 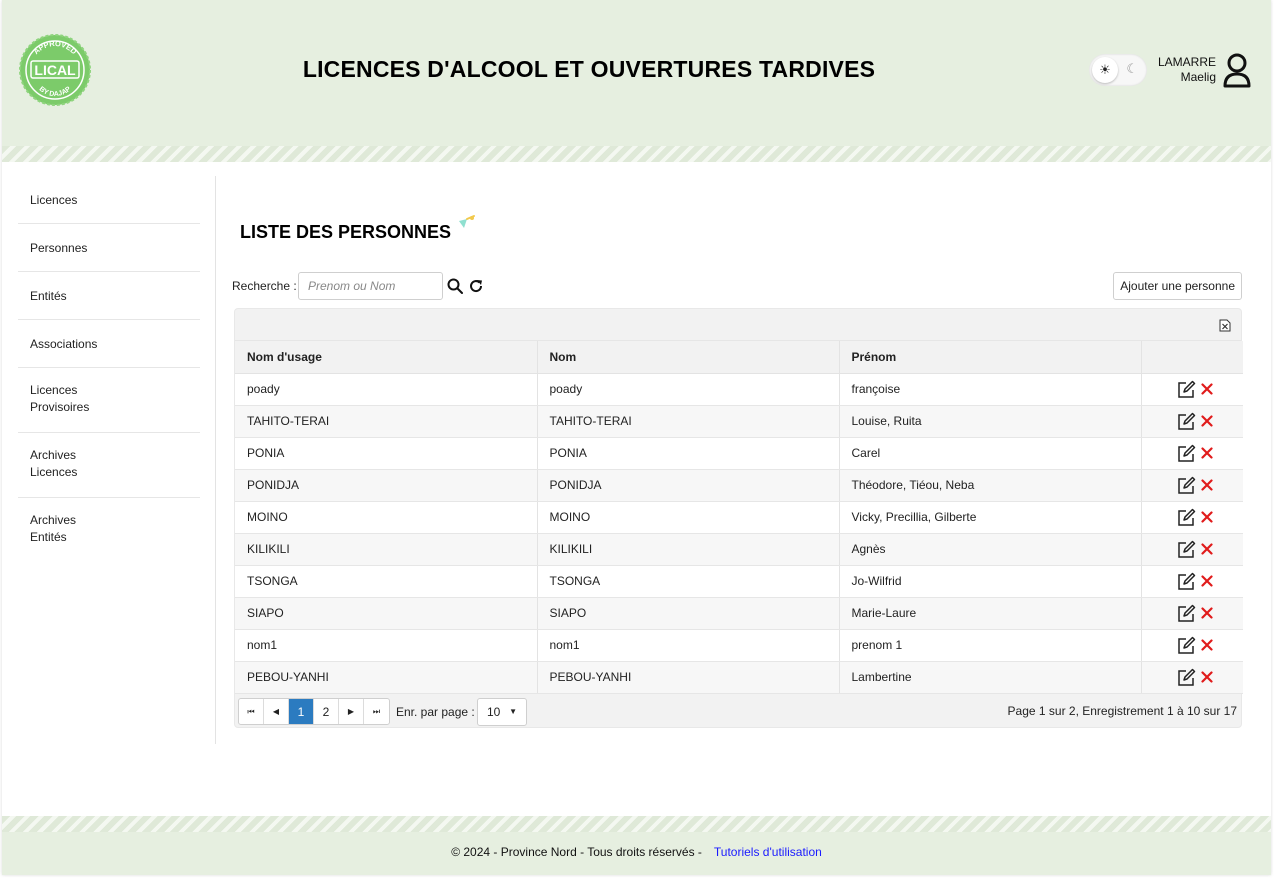 What do you see at coordinates (386, 453) in the screenshot?
I see `cell-nom-usage: PONIA` at bounding box center [386, 453].